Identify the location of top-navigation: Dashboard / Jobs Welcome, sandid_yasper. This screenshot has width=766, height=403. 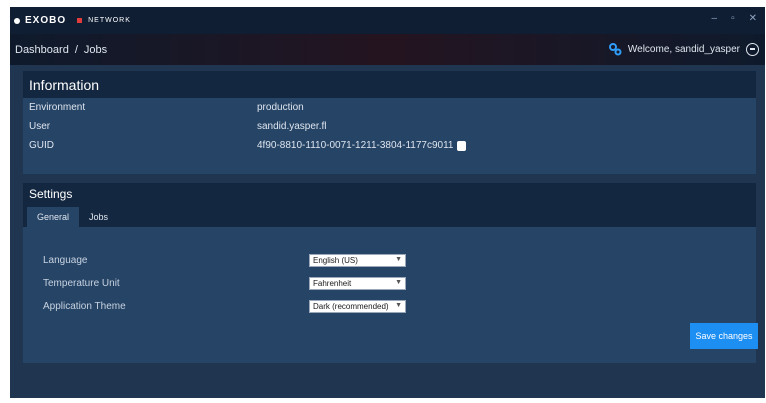
(387, 49).